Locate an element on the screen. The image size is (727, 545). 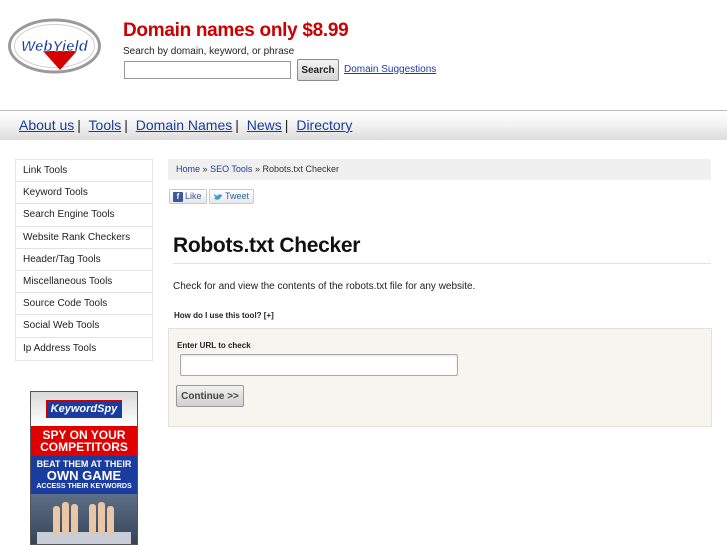
twitter-bird-icon is located at coordinates (218, 196).